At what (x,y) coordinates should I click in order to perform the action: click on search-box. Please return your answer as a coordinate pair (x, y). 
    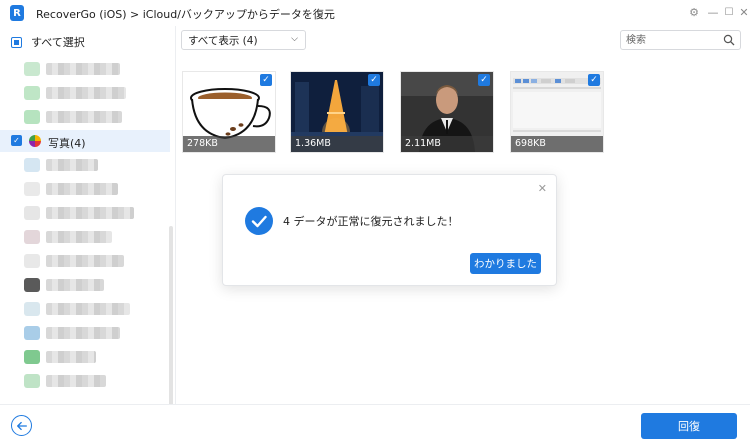
    Looking at the image, I should click on (680, 40).